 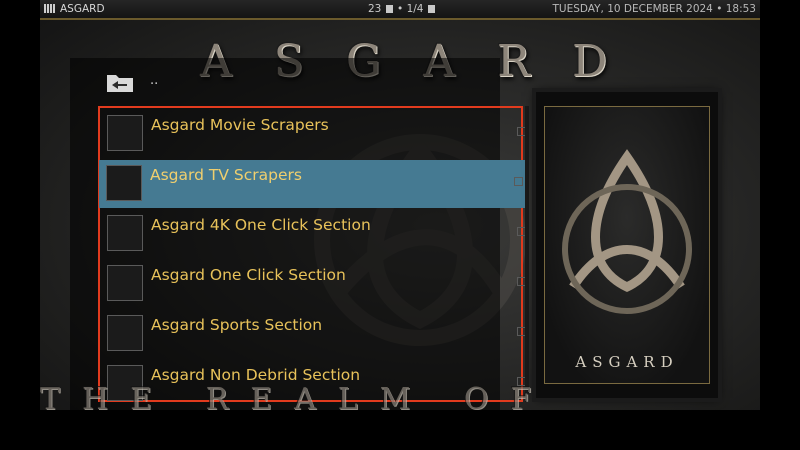 I want to click on list-item-label: Asgard Movie Scrapers, so click(x=240, y=125).